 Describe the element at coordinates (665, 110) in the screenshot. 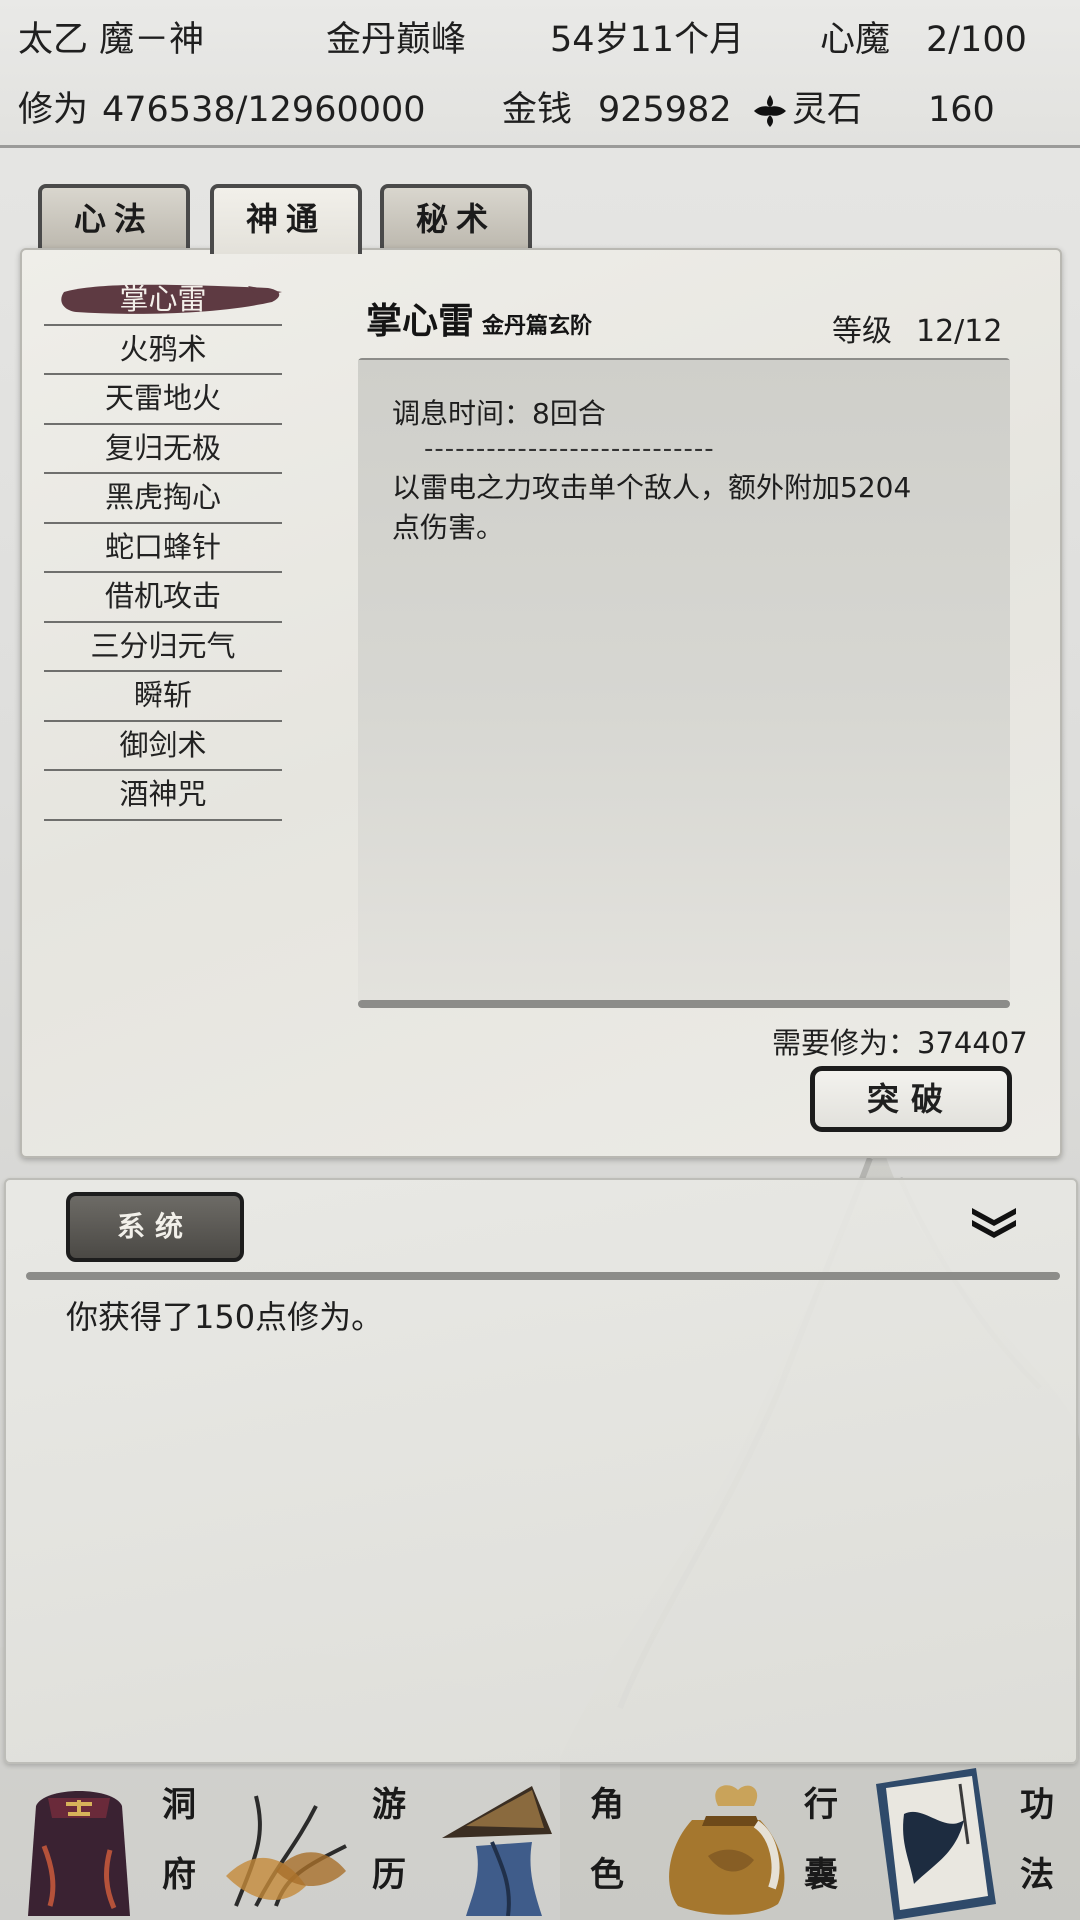

I see `money-value: 925982` at that location.